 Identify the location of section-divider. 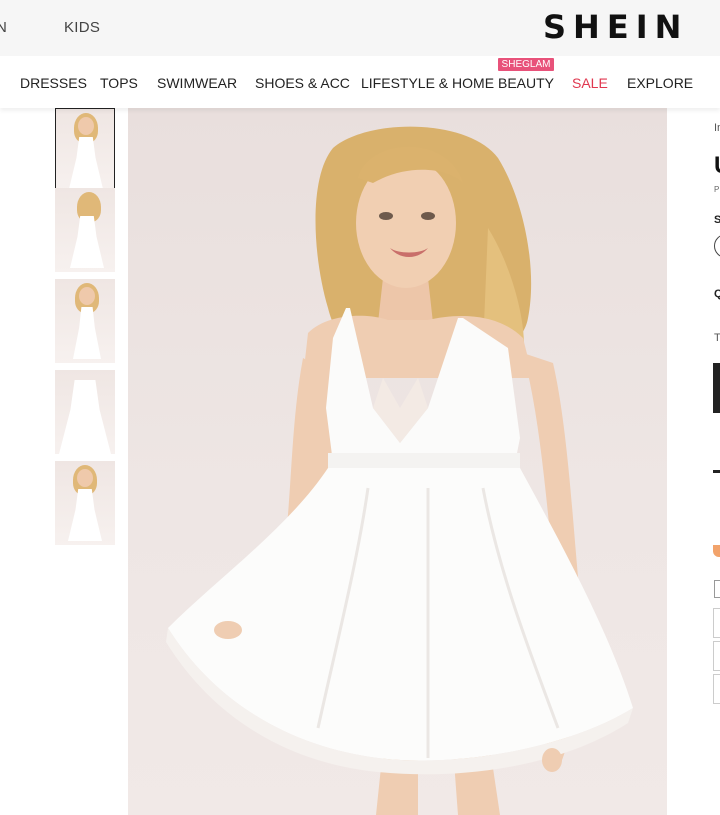
(716, 471).